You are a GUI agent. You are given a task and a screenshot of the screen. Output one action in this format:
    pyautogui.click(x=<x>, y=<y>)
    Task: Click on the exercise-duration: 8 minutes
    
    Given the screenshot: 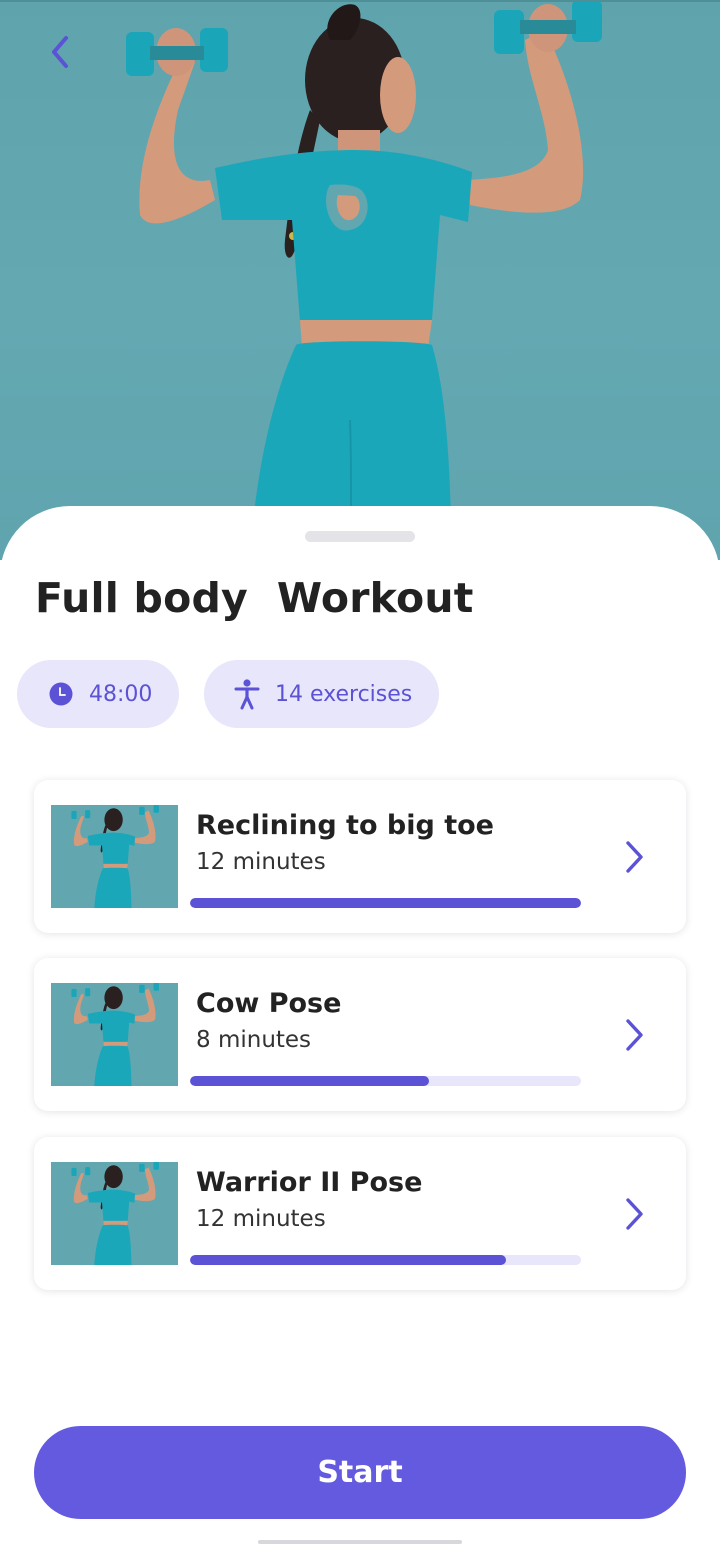 What is the action you would take?
    pyautogui.click(x=254, y=1040)
    